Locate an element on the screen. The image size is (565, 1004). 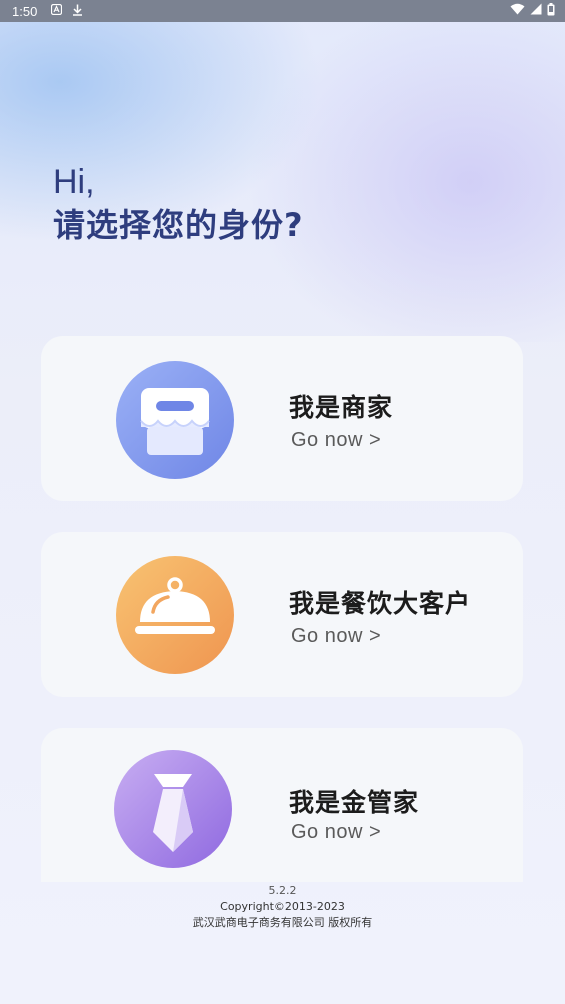
status-right-icons is located at coordinates (532, 11).